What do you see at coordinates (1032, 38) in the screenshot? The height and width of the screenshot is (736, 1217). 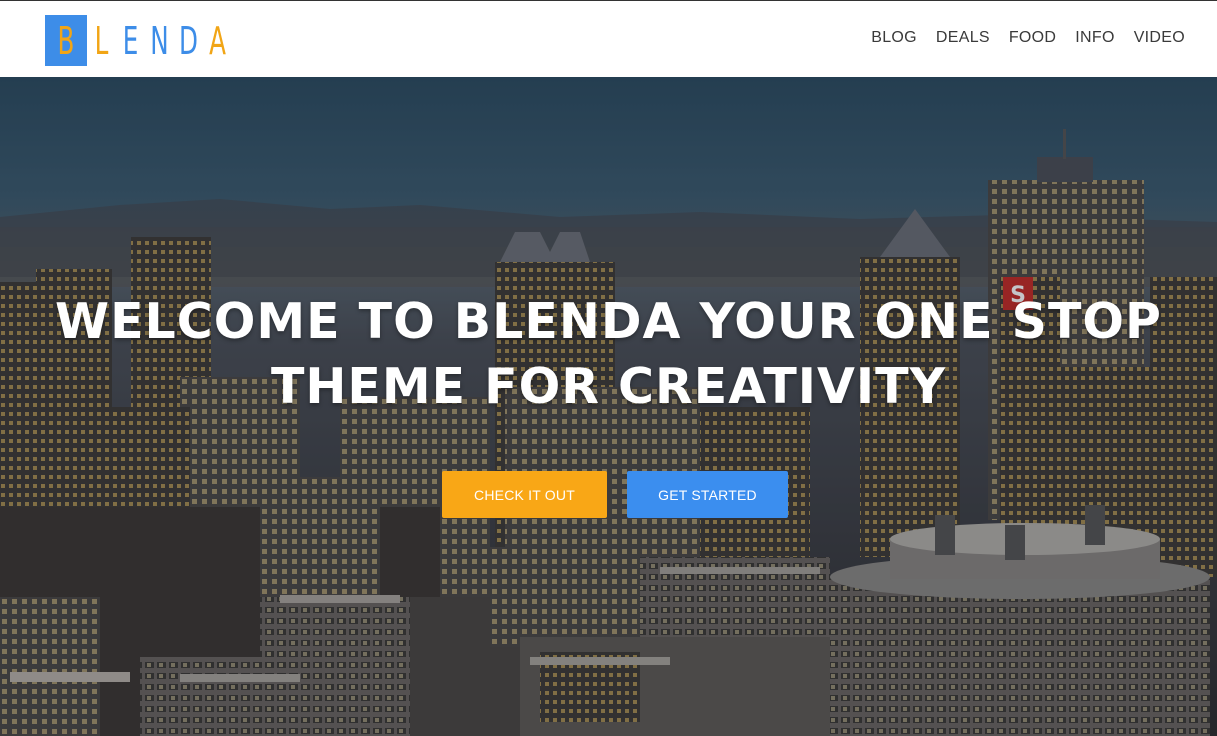 I see `nav-item-food: FOOD` at bounding box center [1032, 38].